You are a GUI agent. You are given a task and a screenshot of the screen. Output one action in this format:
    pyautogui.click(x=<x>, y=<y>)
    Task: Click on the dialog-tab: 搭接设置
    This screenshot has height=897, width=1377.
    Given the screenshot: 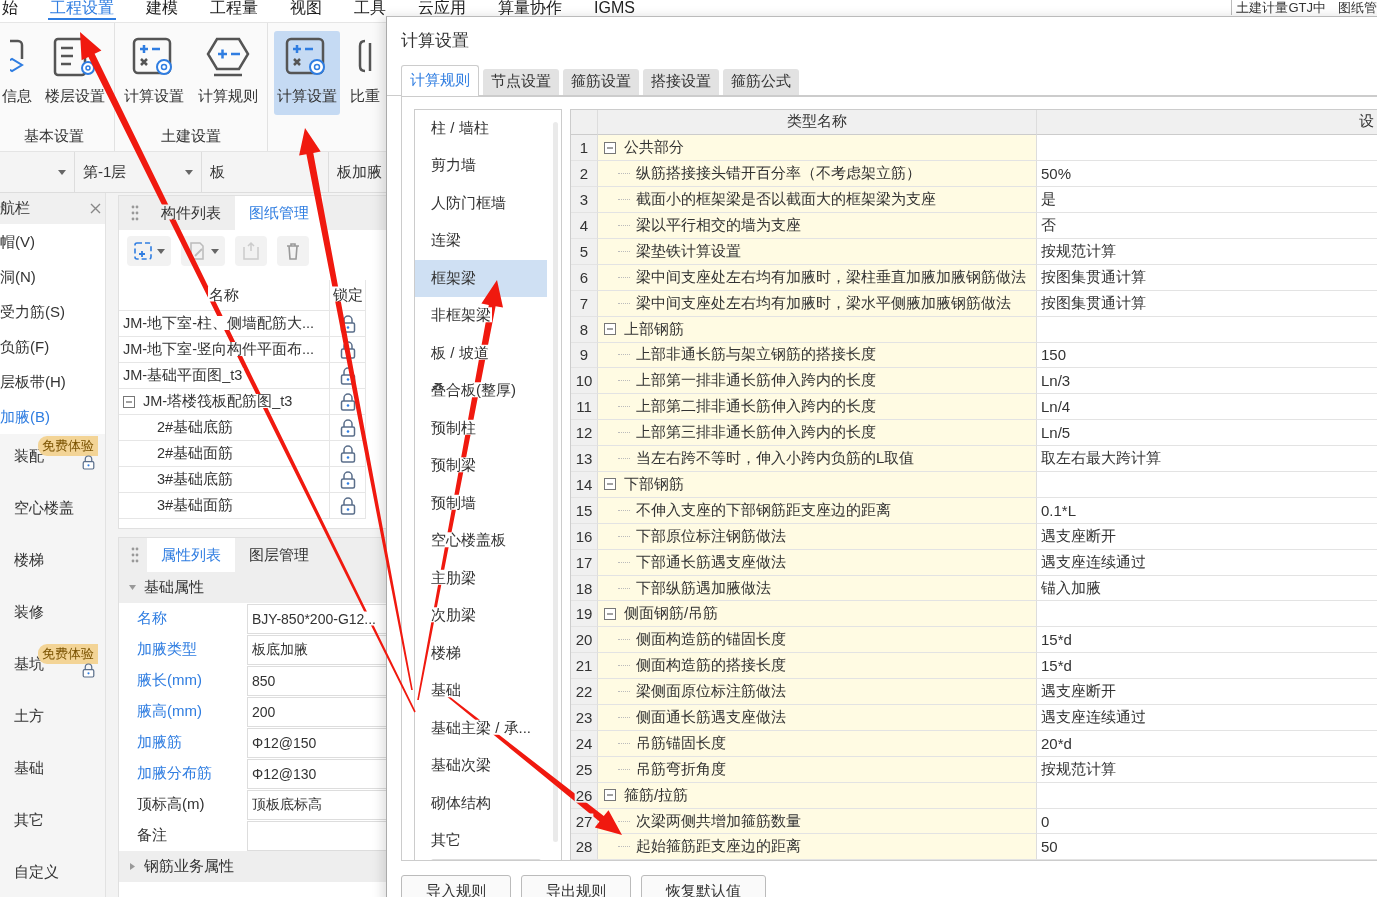 What is the action you would take?
    pyautogui.click(x=681, y=81)
    